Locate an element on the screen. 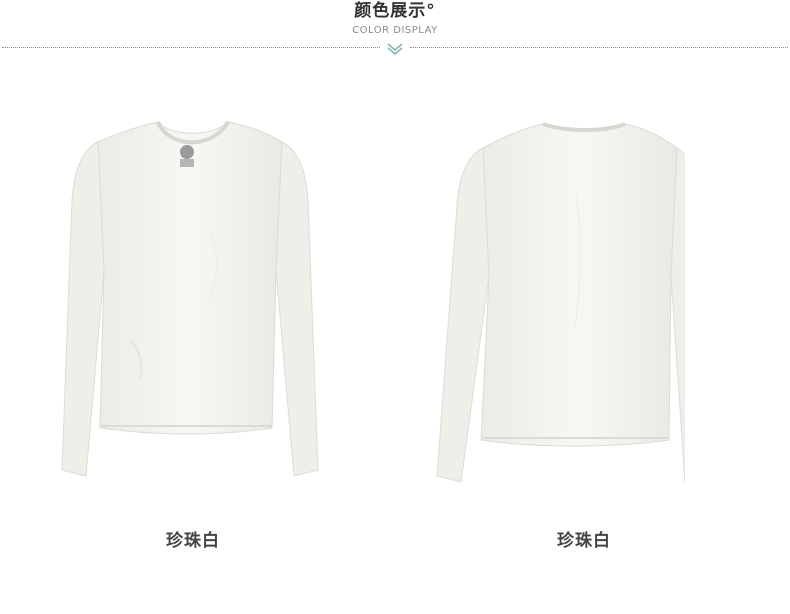 This screenshot has height=614, width=790. section-title: 颜色展示° is located at coordinates (395, 11).